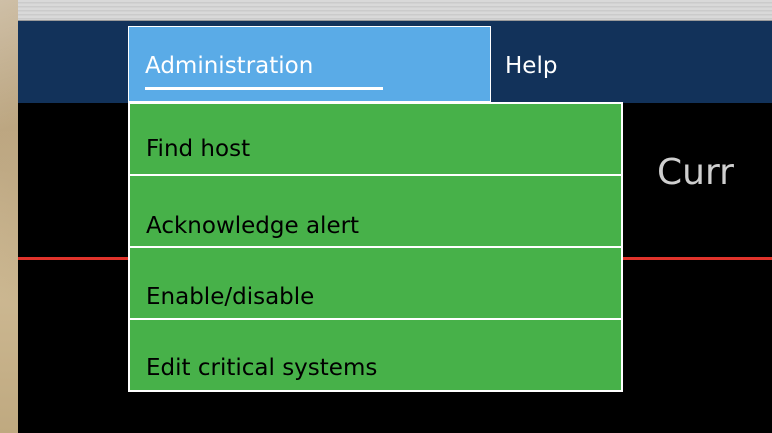 This screenshot has width=772, height=433. What do you see at coordinates (531, 66) in the screenshot?
I see `menu-help: Help` at bounding box center [531, 66].